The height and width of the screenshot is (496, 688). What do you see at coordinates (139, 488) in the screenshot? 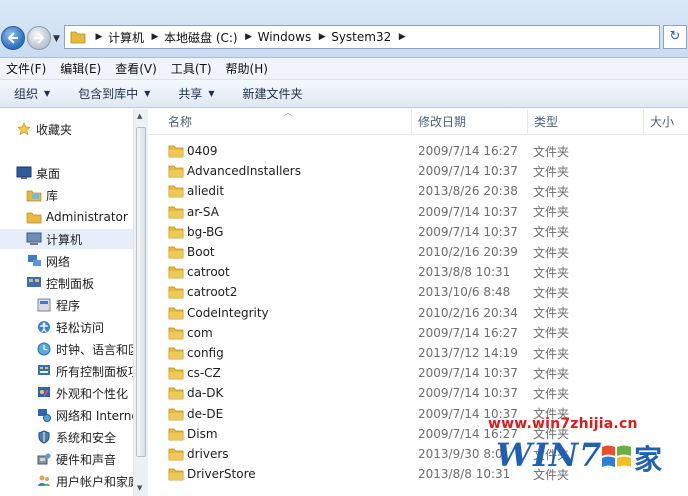
I see `scroll-down-arrow-icon: ▼` at bounding box center [139, 488].